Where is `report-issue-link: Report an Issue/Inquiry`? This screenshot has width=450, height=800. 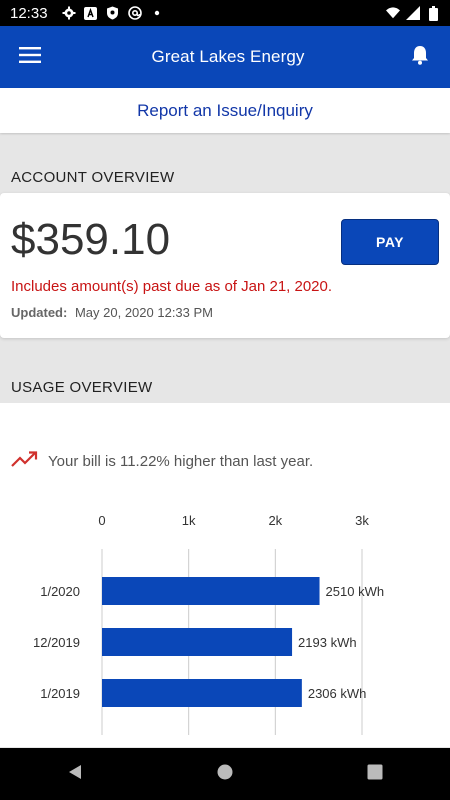
report-issue-link: Report an Issue/Inquiry is located at coordinates (225, 111).